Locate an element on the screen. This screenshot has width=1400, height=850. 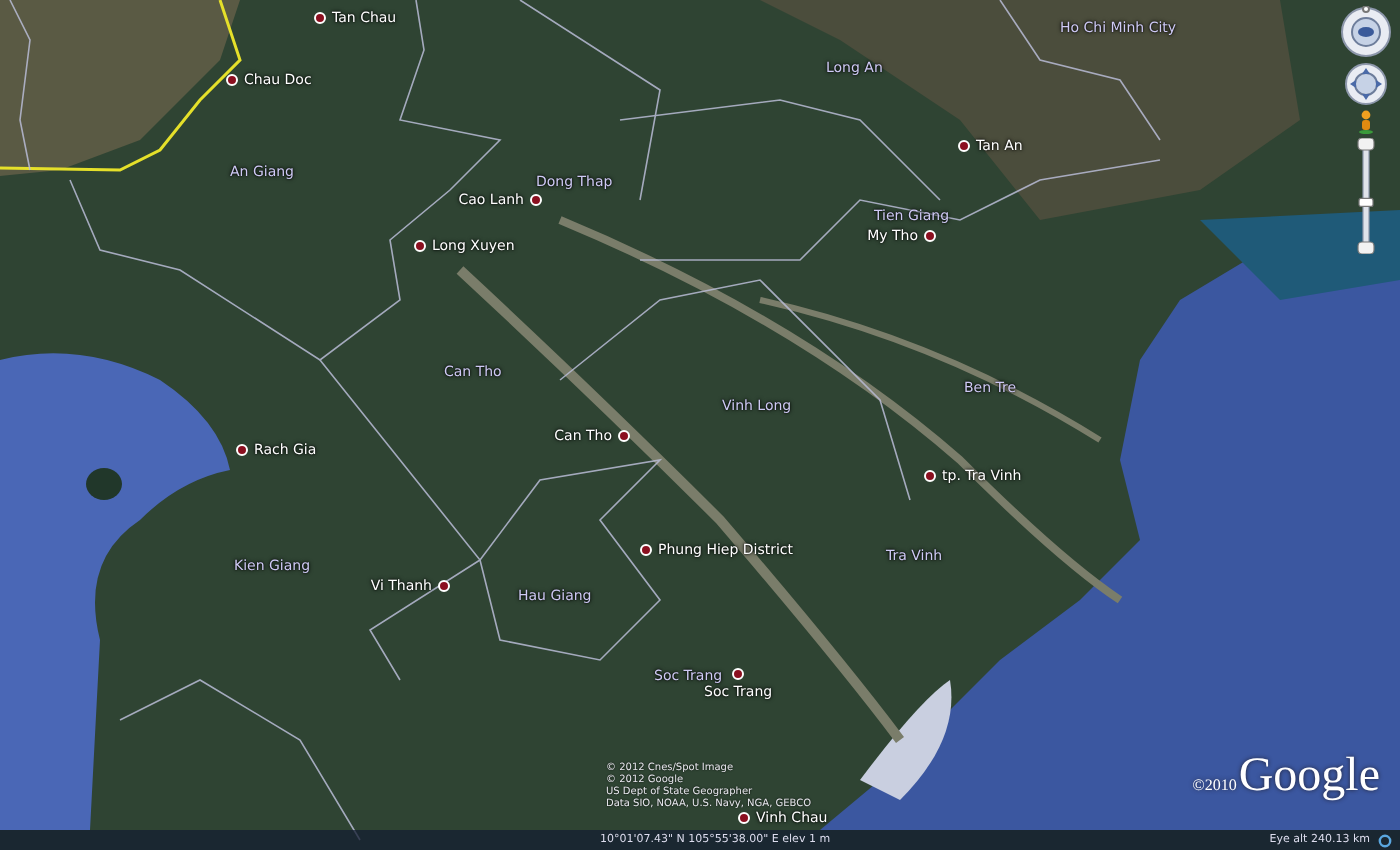
copyright-text: ©2010 is located at coordinates (1214, 785).